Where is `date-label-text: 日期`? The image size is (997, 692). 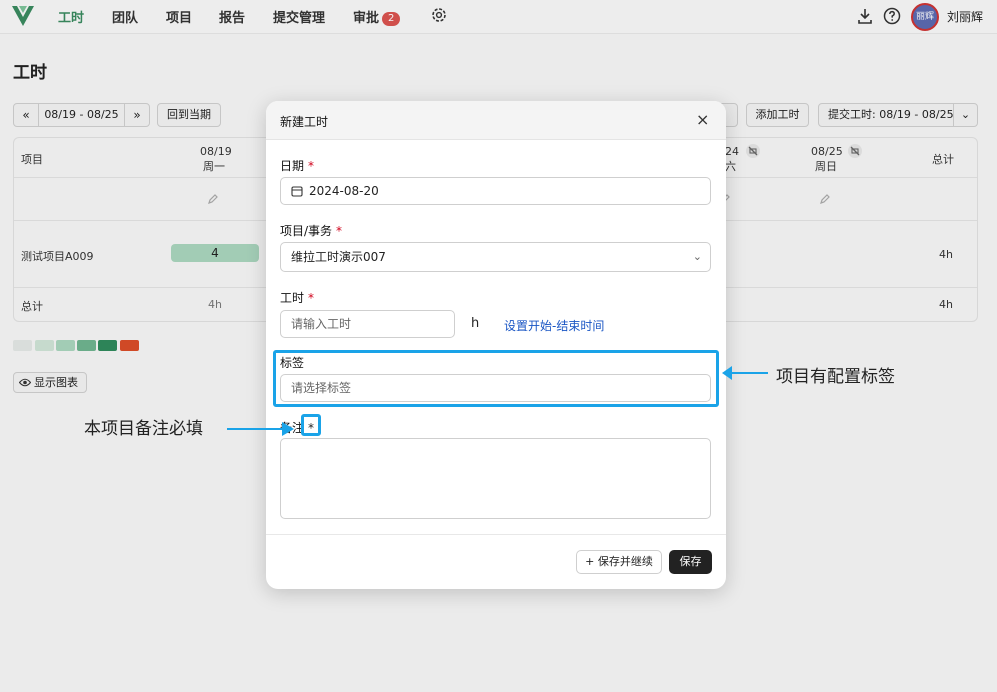
date-label-text: 日期 is located at coordinates (292, 166).